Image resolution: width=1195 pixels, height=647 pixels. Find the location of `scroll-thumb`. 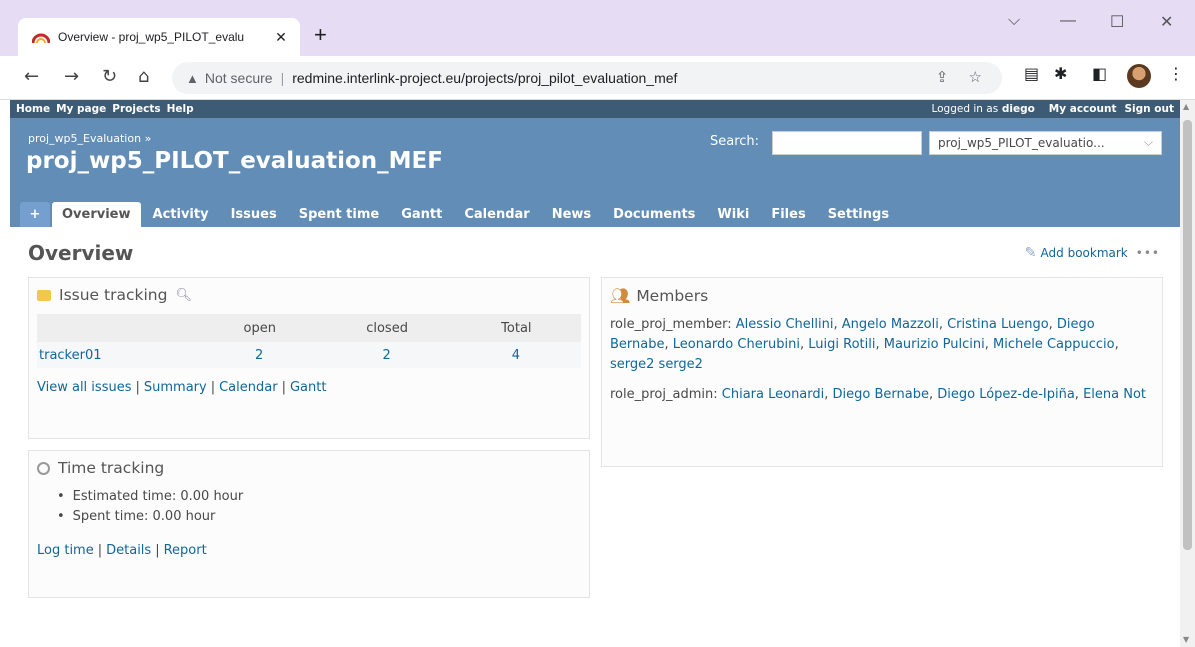

scroll-thumb is located at coordinates (1187, 335).